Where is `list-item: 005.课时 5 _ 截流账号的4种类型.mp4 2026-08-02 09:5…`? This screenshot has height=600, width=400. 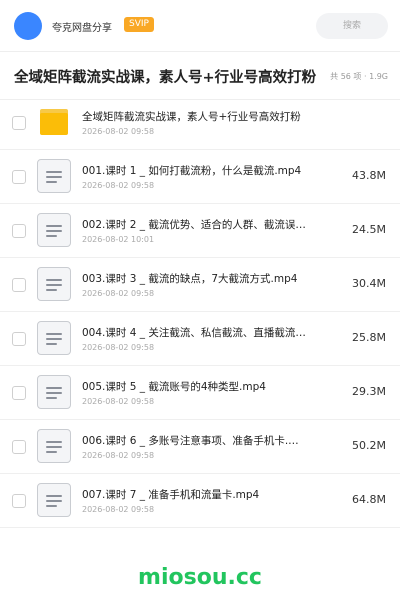 list-item: 005.课时 5 _ 截流账号的4种类型.mp4 2026-08-02 09:5… is located at coordinates (200, 393).